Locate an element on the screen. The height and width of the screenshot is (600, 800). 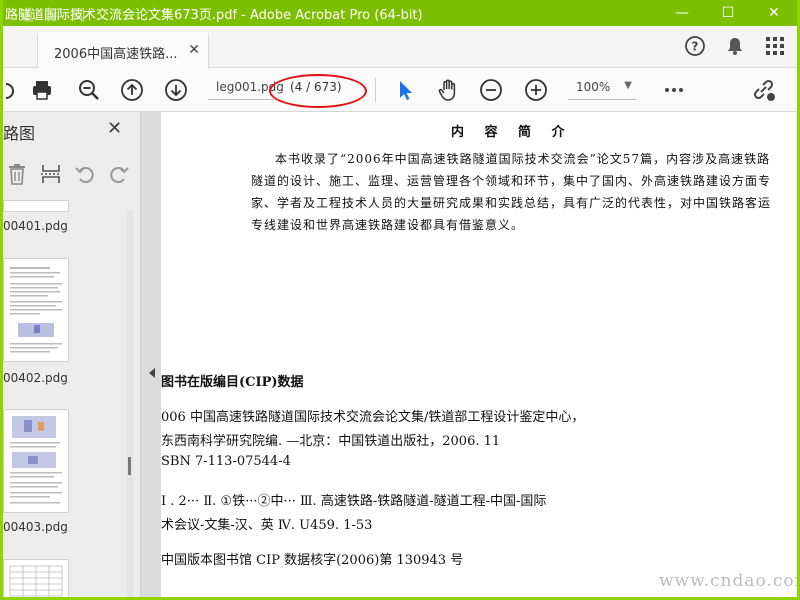
maximize-button: ☐ is located at coordinates (728, 13).